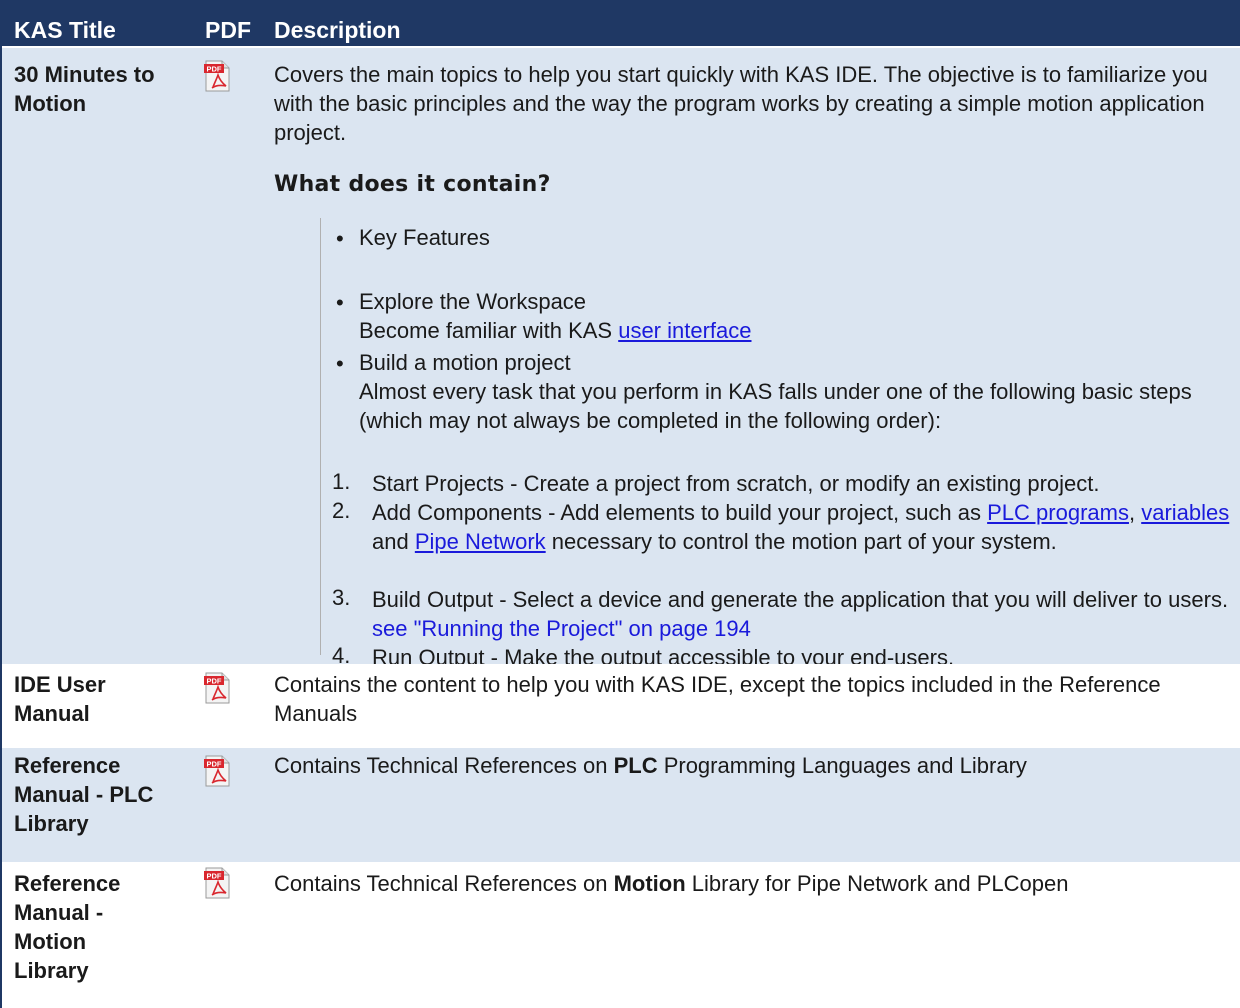 The width and height of the screenshot is (1240, 1008). I want to click on list-item-label: Explore the Workspace, so click(473, 301).